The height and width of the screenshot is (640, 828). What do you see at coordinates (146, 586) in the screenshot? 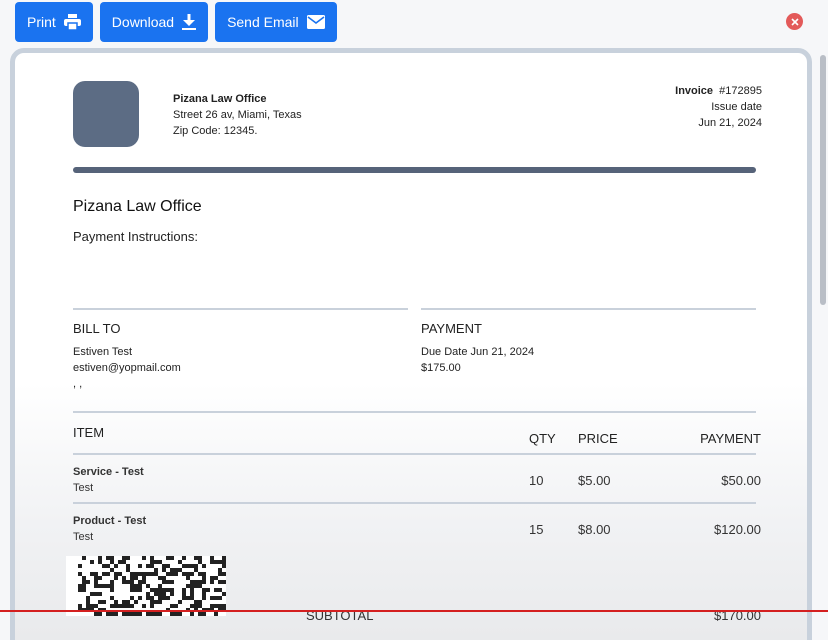
I see `qr-code` at bounding box center [146, 586].